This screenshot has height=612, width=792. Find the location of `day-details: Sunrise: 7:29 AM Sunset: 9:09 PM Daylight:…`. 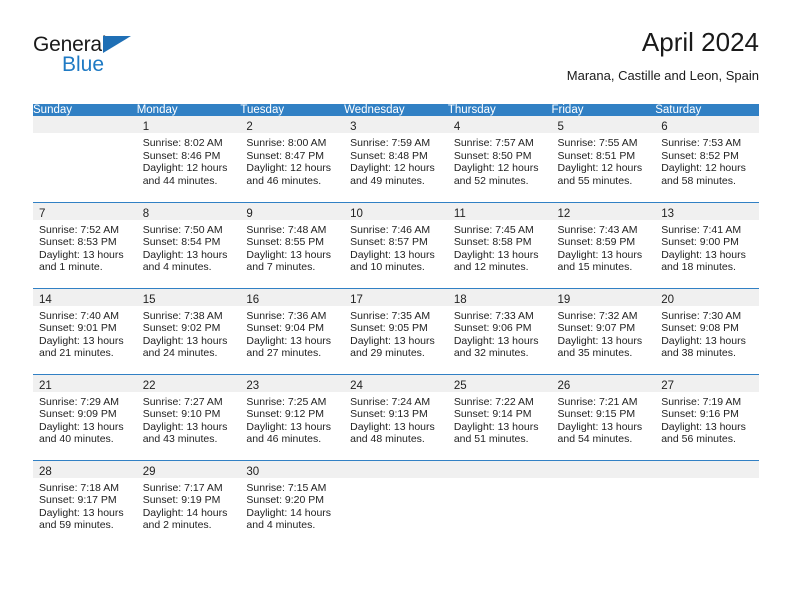

day-details: Sunrise: 7:29 AM Sunset: 9:09 PM Daylight:… is located at coordinates (85, 419).